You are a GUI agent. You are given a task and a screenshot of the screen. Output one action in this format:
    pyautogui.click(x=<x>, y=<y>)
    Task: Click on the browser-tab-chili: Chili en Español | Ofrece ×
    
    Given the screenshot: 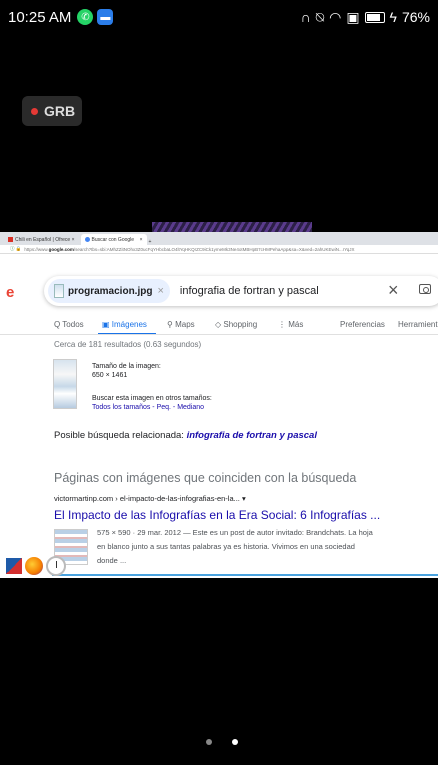 What is the action you would take?
    pyautogui.click(x=41, y=239)
    